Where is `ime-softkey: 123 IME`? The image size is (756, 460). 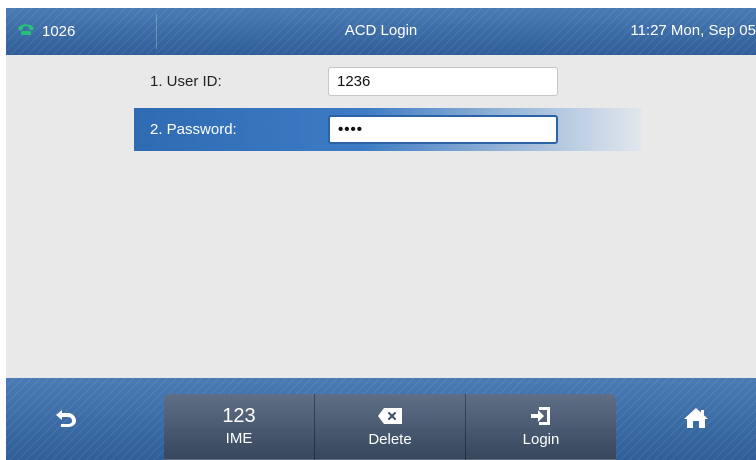
ime-softkey: 123 IME is located at coordinates (239, 427).